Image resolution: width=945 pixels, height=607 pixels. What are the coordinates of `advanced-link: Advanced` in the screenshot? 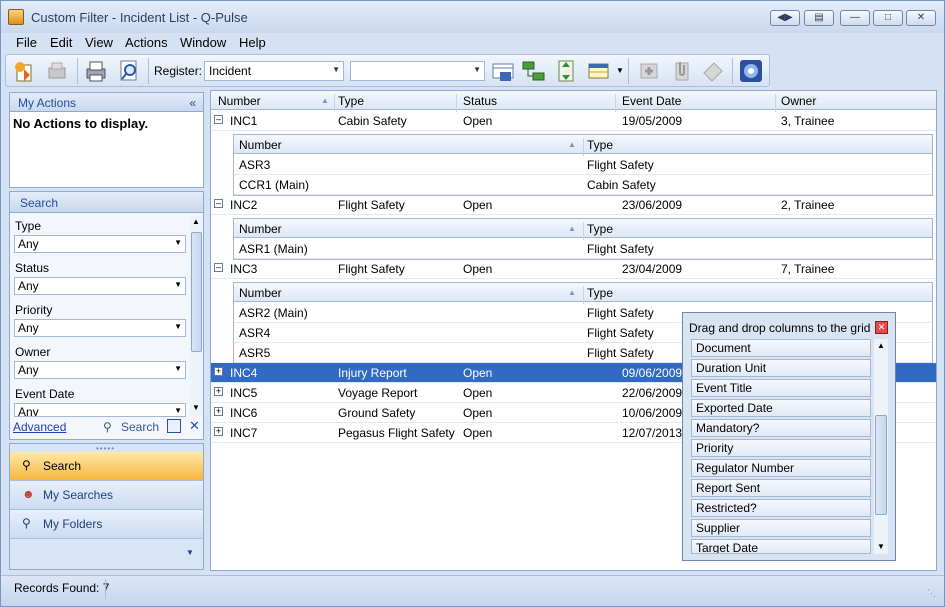 It's located at (39, 427).